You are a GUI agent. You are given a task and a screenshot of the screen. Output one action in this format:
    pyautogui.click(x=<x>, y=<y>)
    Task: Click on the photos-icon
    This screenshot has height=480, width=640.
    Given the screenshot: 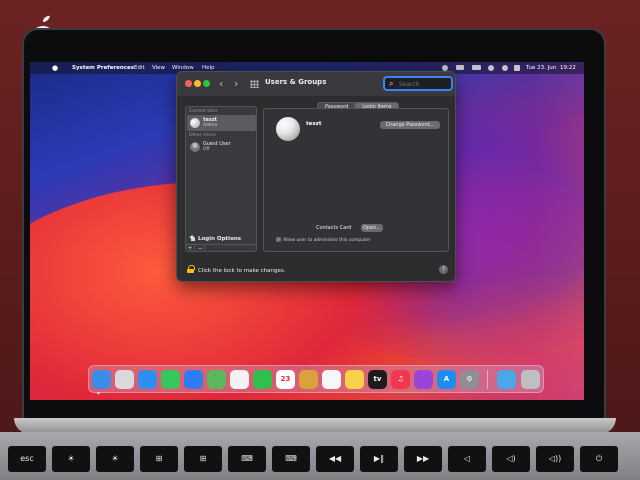 What is the action you would take?
    pyautogui.click(x=239, y=379)
    